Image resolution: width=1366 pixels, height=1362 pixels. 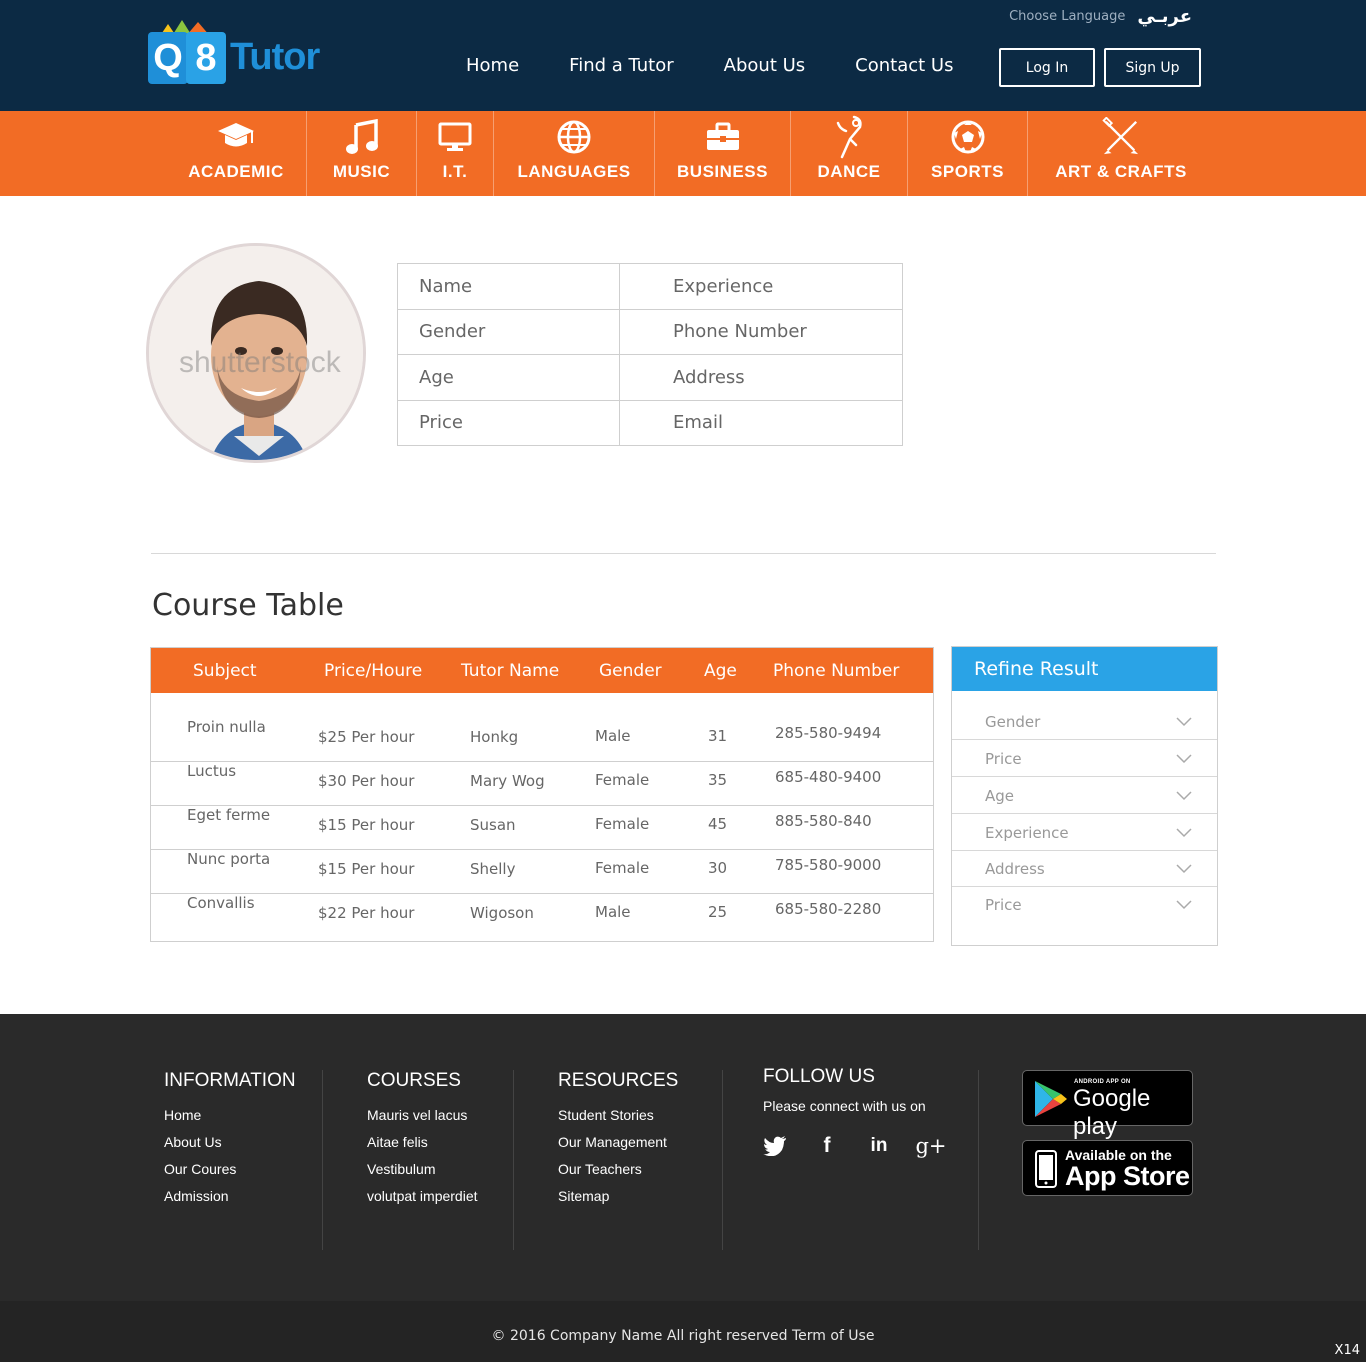 I want to click on google-play-icon, so click(x=1051, y=1099).